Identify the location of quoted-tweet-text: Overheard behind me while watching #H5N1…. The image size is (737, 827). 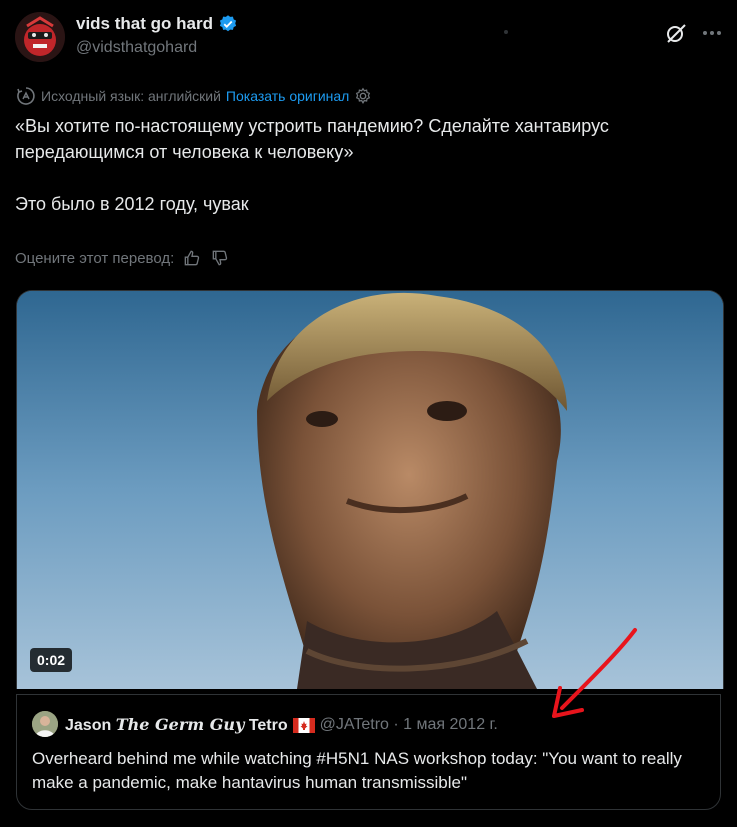
(357, 770).